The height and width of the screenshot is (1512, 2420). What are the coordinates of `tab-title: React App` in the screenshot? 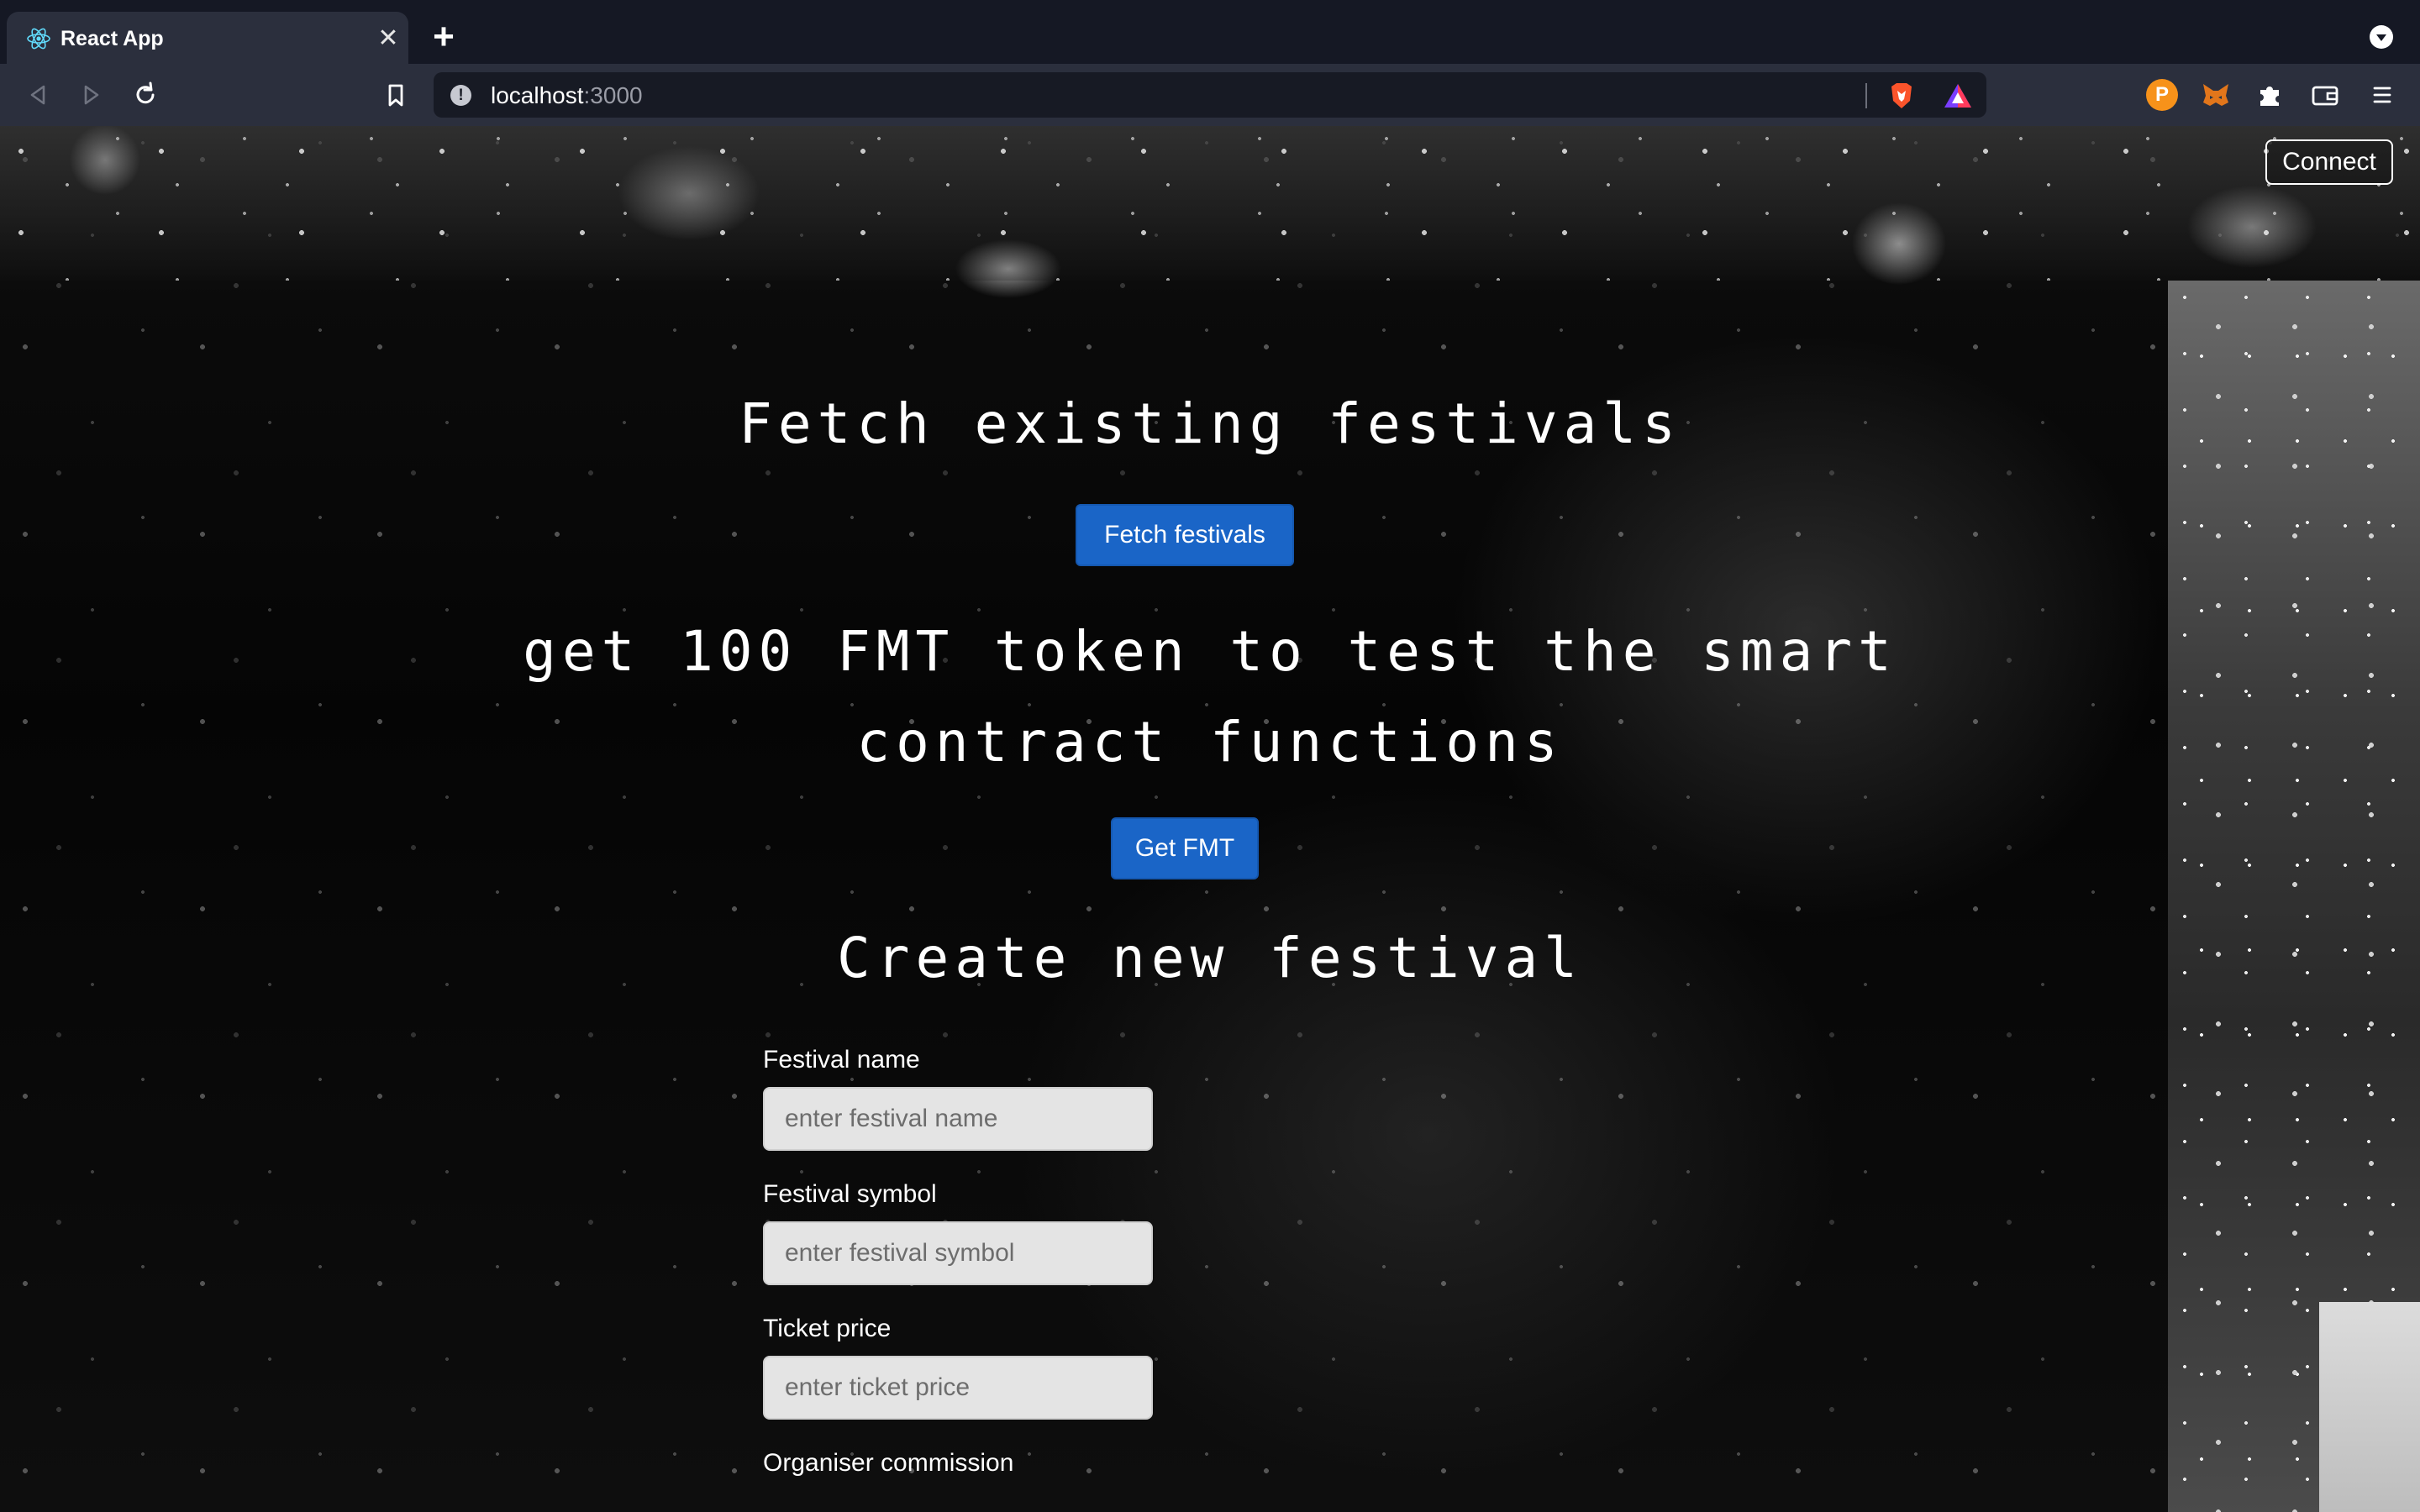 It's located at (112, 38).